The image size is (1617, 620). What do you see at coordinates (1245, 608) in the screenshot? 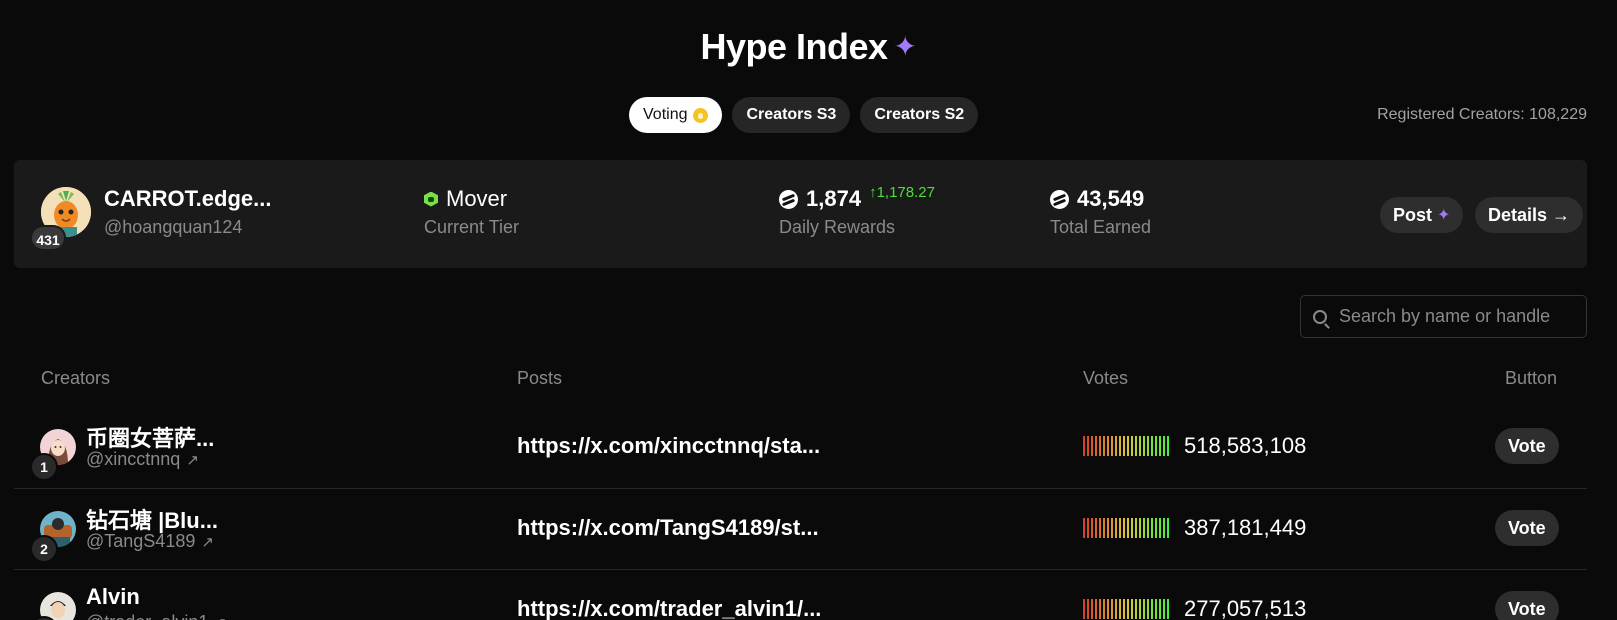
I see `vote-count: 277,057,513` at bounding box center [1245, 608].